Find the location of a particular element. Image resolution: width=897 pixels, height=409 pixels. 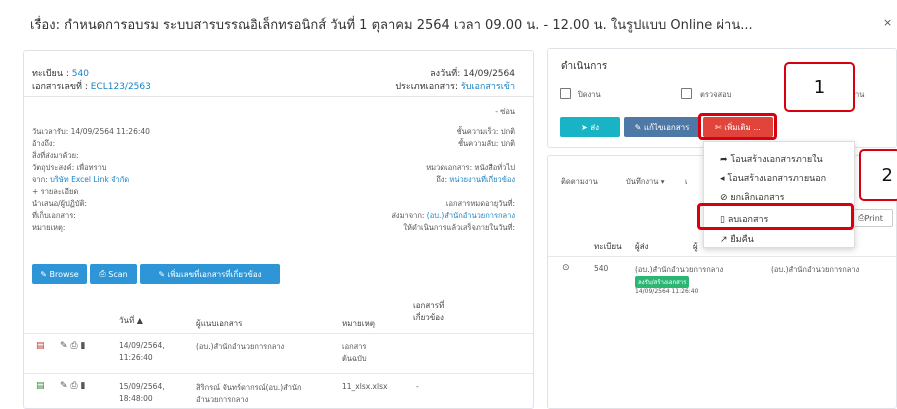

review-checkbox is located at coordinates (686, 93).